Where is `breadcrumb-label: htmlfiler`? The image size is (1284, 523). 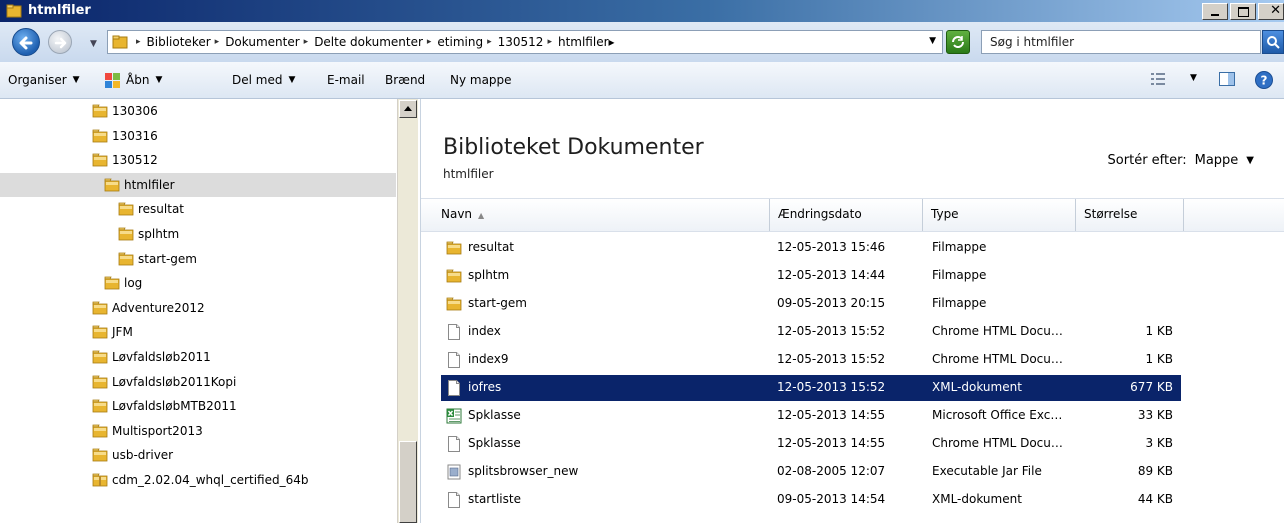
breadcrumb-label: htmlfiler is located at coordinates (583, 42).